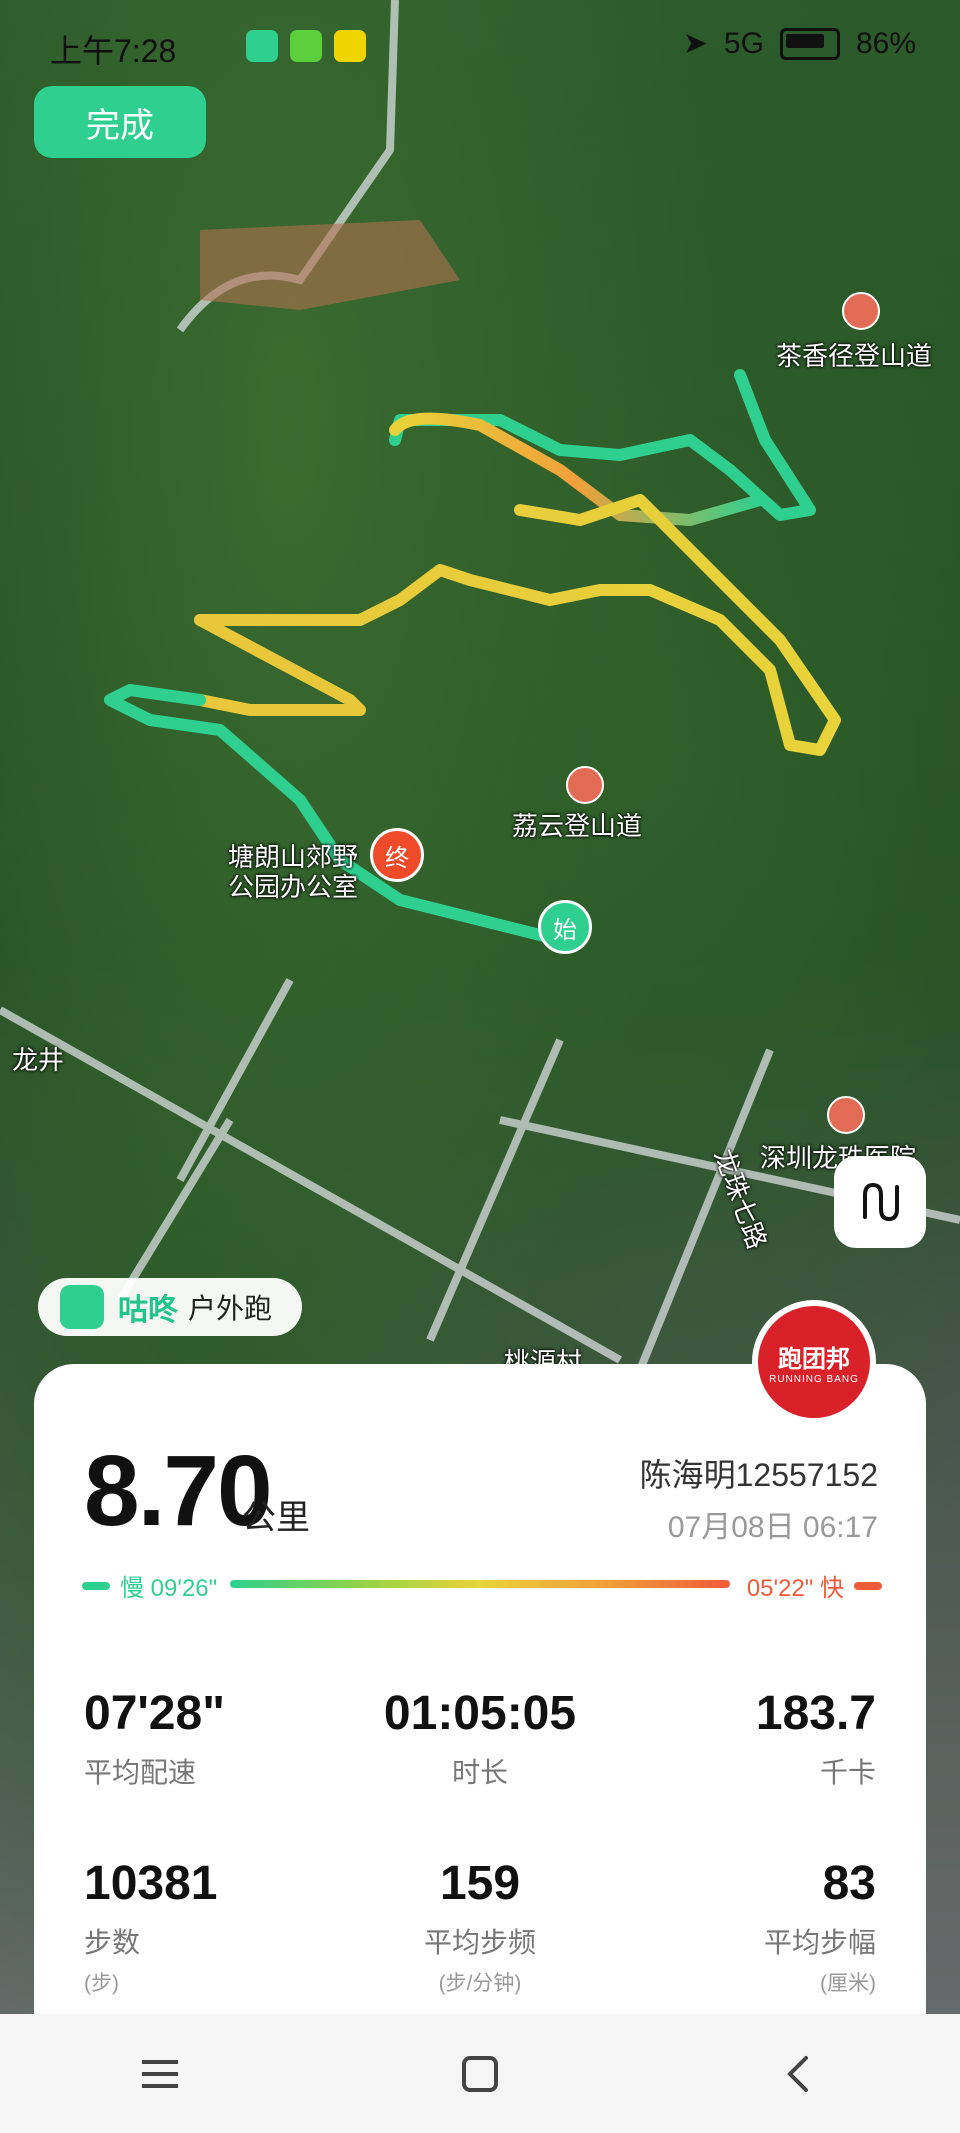  Describe the element at coordinates (479, 1772) in the screenshot. I see `stat-label: 时长` at that location.